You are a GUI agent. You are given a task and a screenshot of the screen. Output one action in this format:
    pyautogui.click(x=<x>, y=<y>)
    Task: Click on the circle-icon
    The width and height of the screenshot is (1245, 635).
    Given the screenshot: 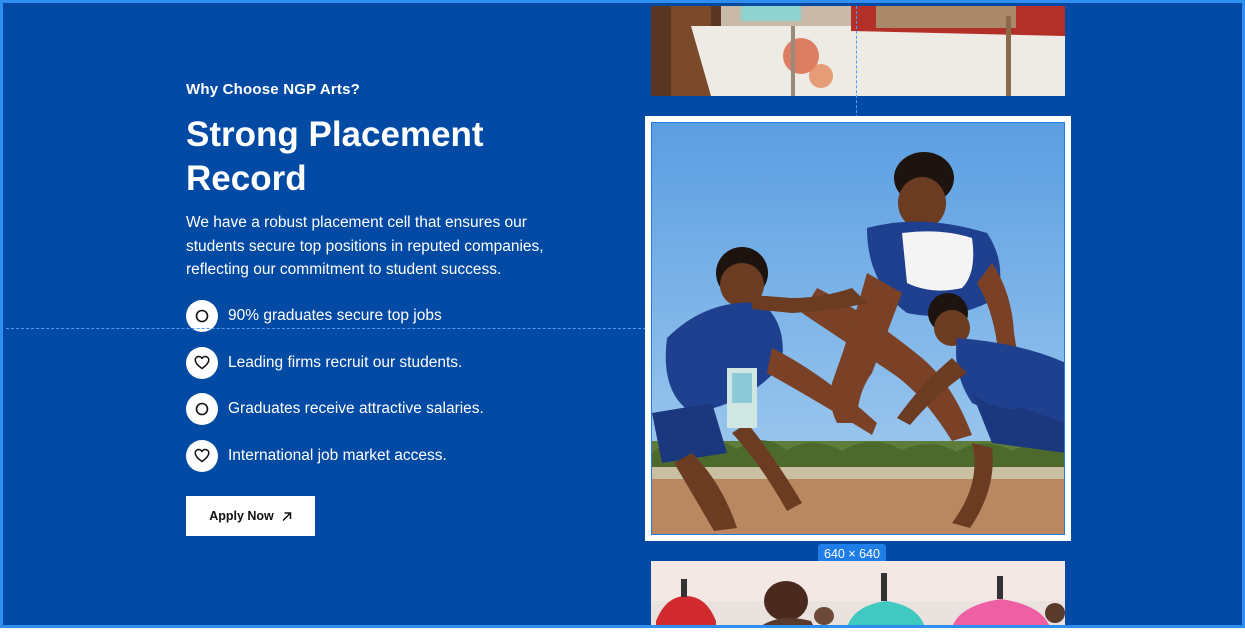 What is the action you would take?
    pyautogui.click(x=202, y=409)
    